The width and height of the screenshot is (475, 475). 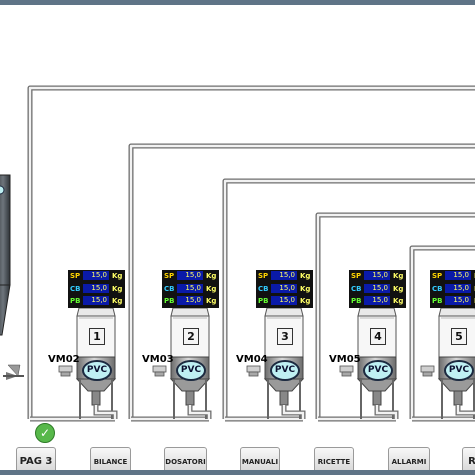 What do you see at coordinates (36, 458) in the screenshot?
I see `nav-button-pag3: PAG 3` at bounding box center [36, 458].